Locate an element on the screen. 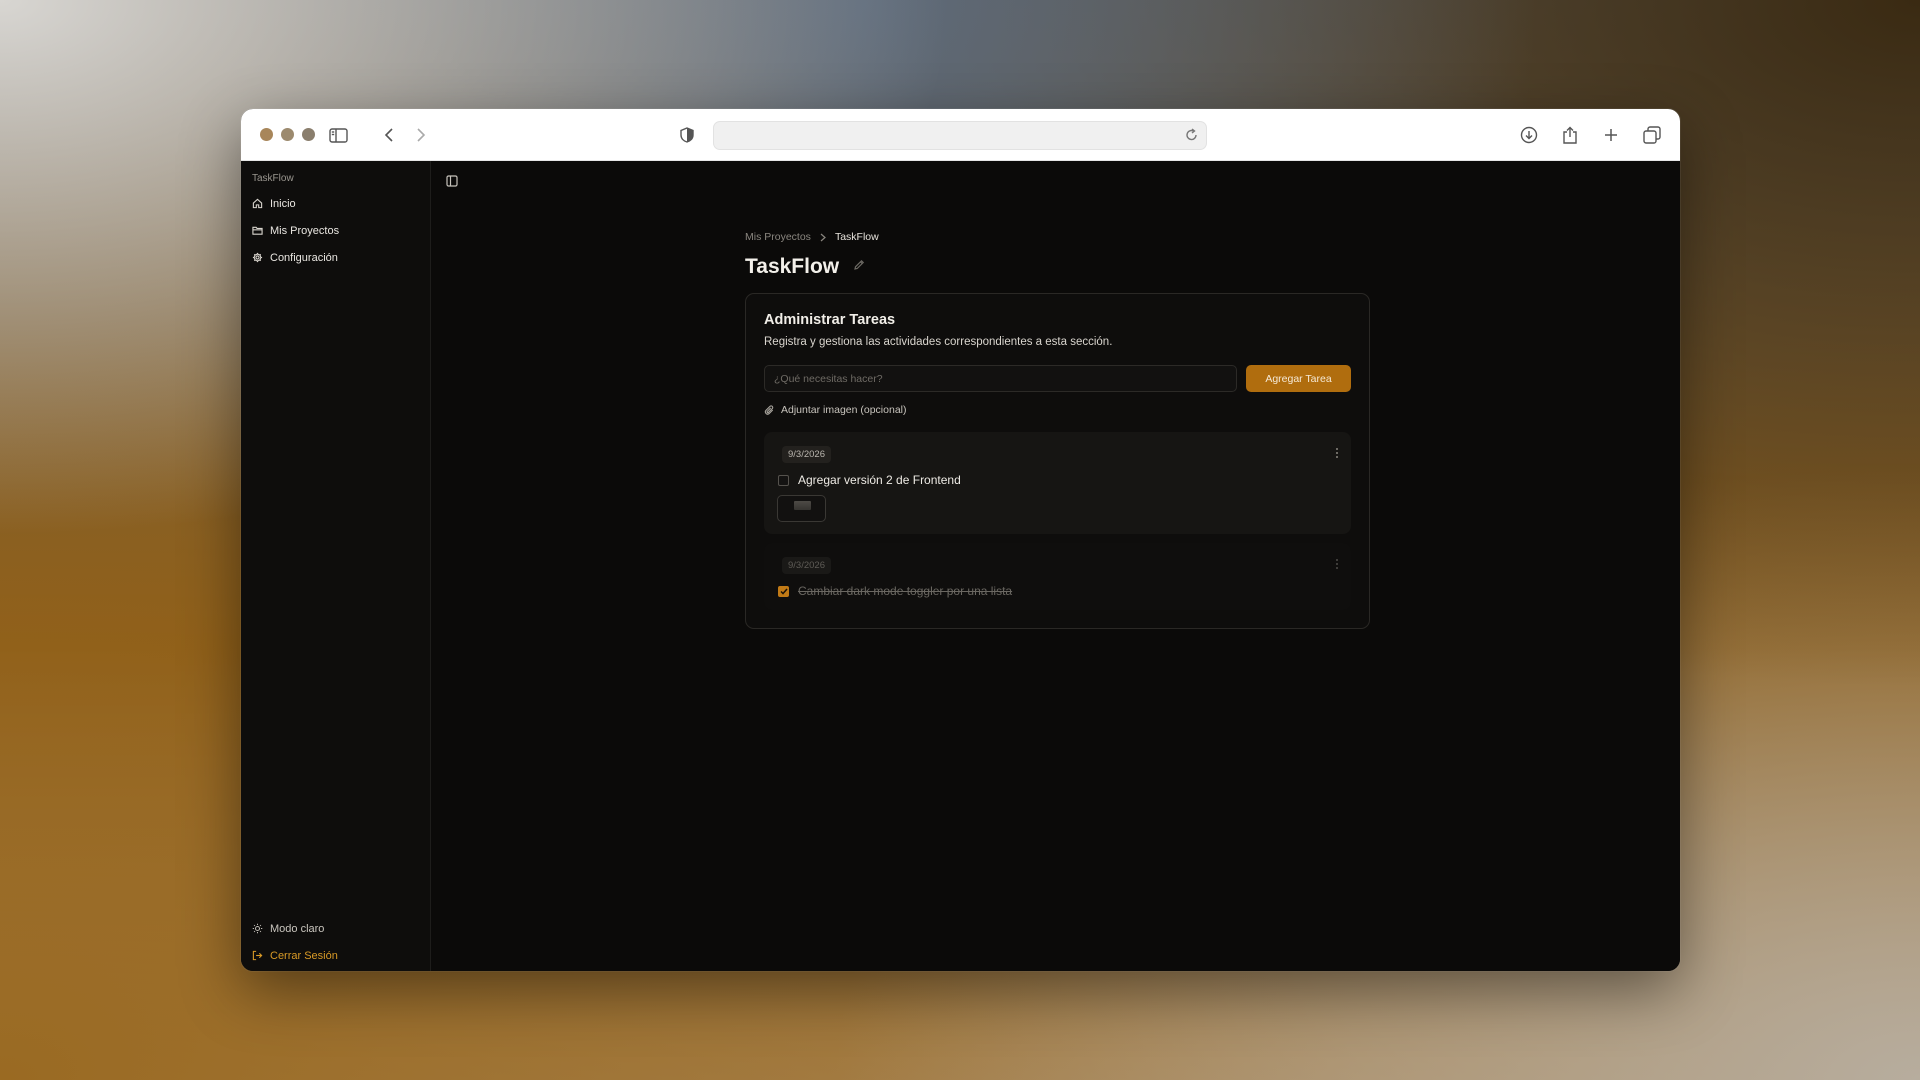 This screenshot has width=1920, height=1080. tab-overview-icon is located at coordinates (1652, 135).